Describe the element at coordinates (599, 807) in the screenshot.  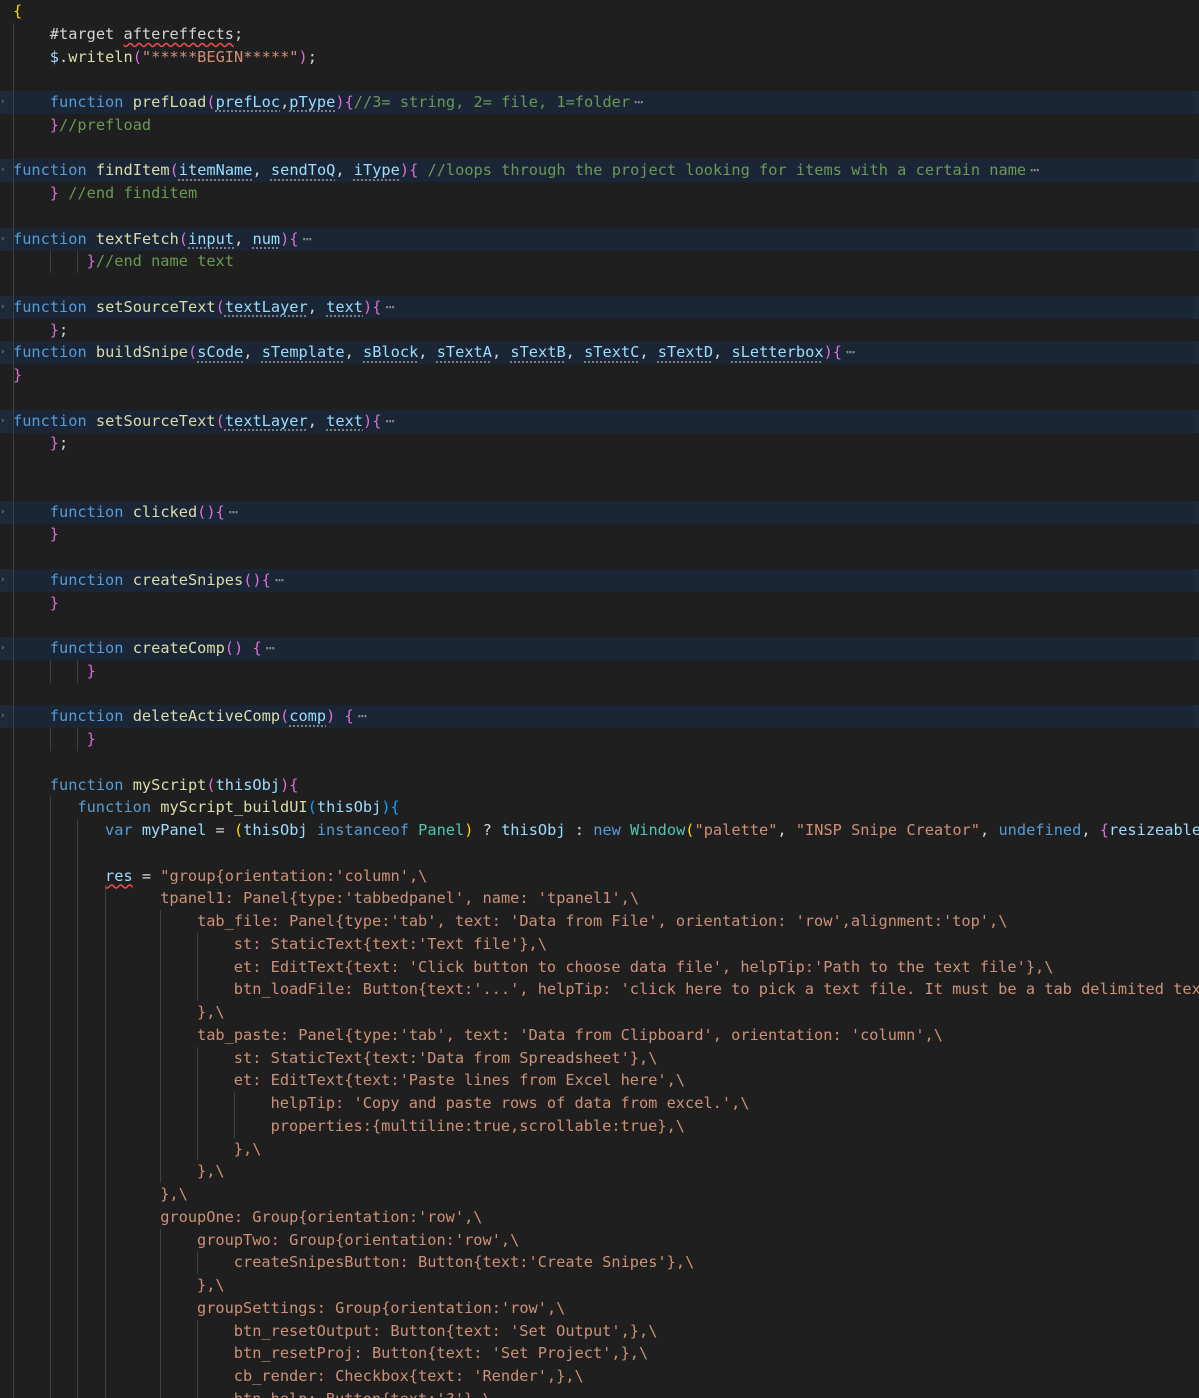
I see `code-line: function myScript_buildUI(thisObj){` at that location.